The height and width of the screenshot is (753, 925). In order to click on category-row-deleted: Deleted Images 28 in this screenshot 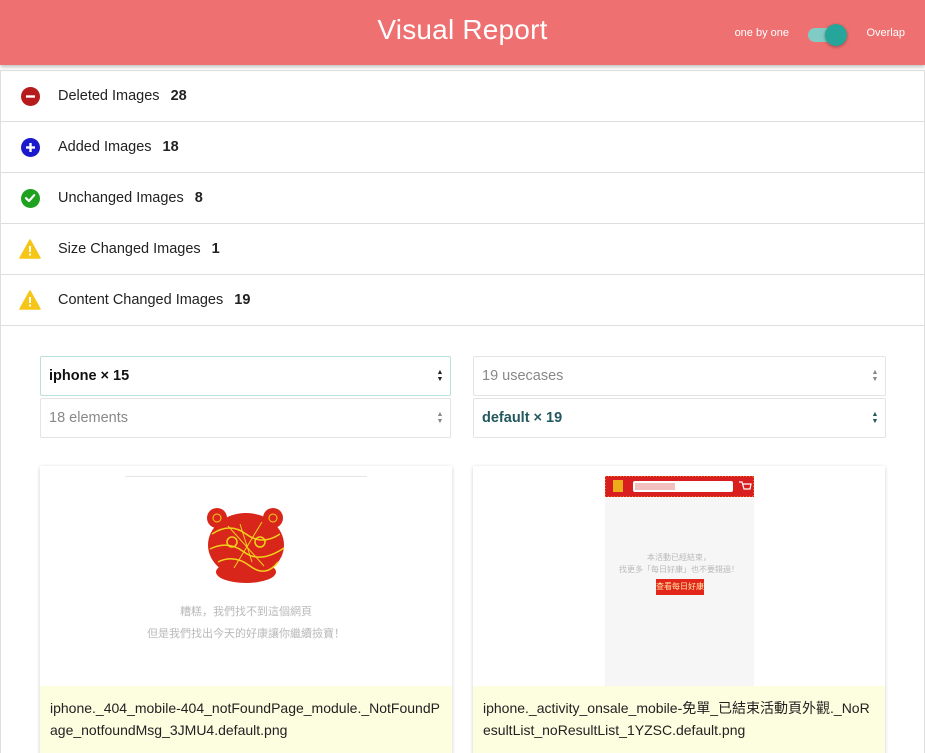, I will do `click(462, 96)`.